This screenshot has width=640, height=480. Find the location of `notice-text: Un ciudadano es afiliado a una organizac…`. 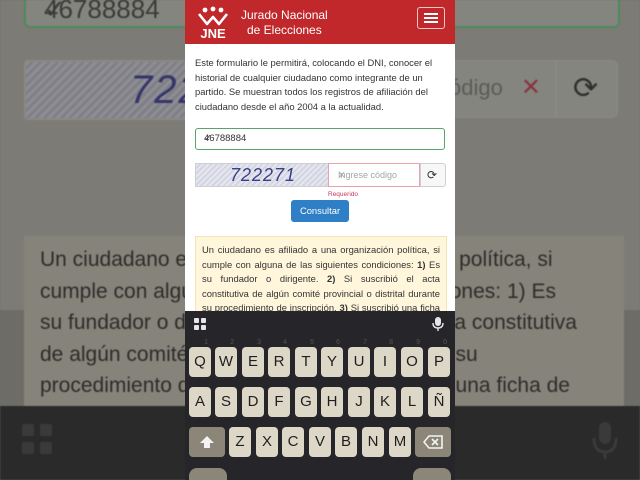

notice-text: Un ciudadano es afiliado a una organizac… is located at coordinates (321, 280).